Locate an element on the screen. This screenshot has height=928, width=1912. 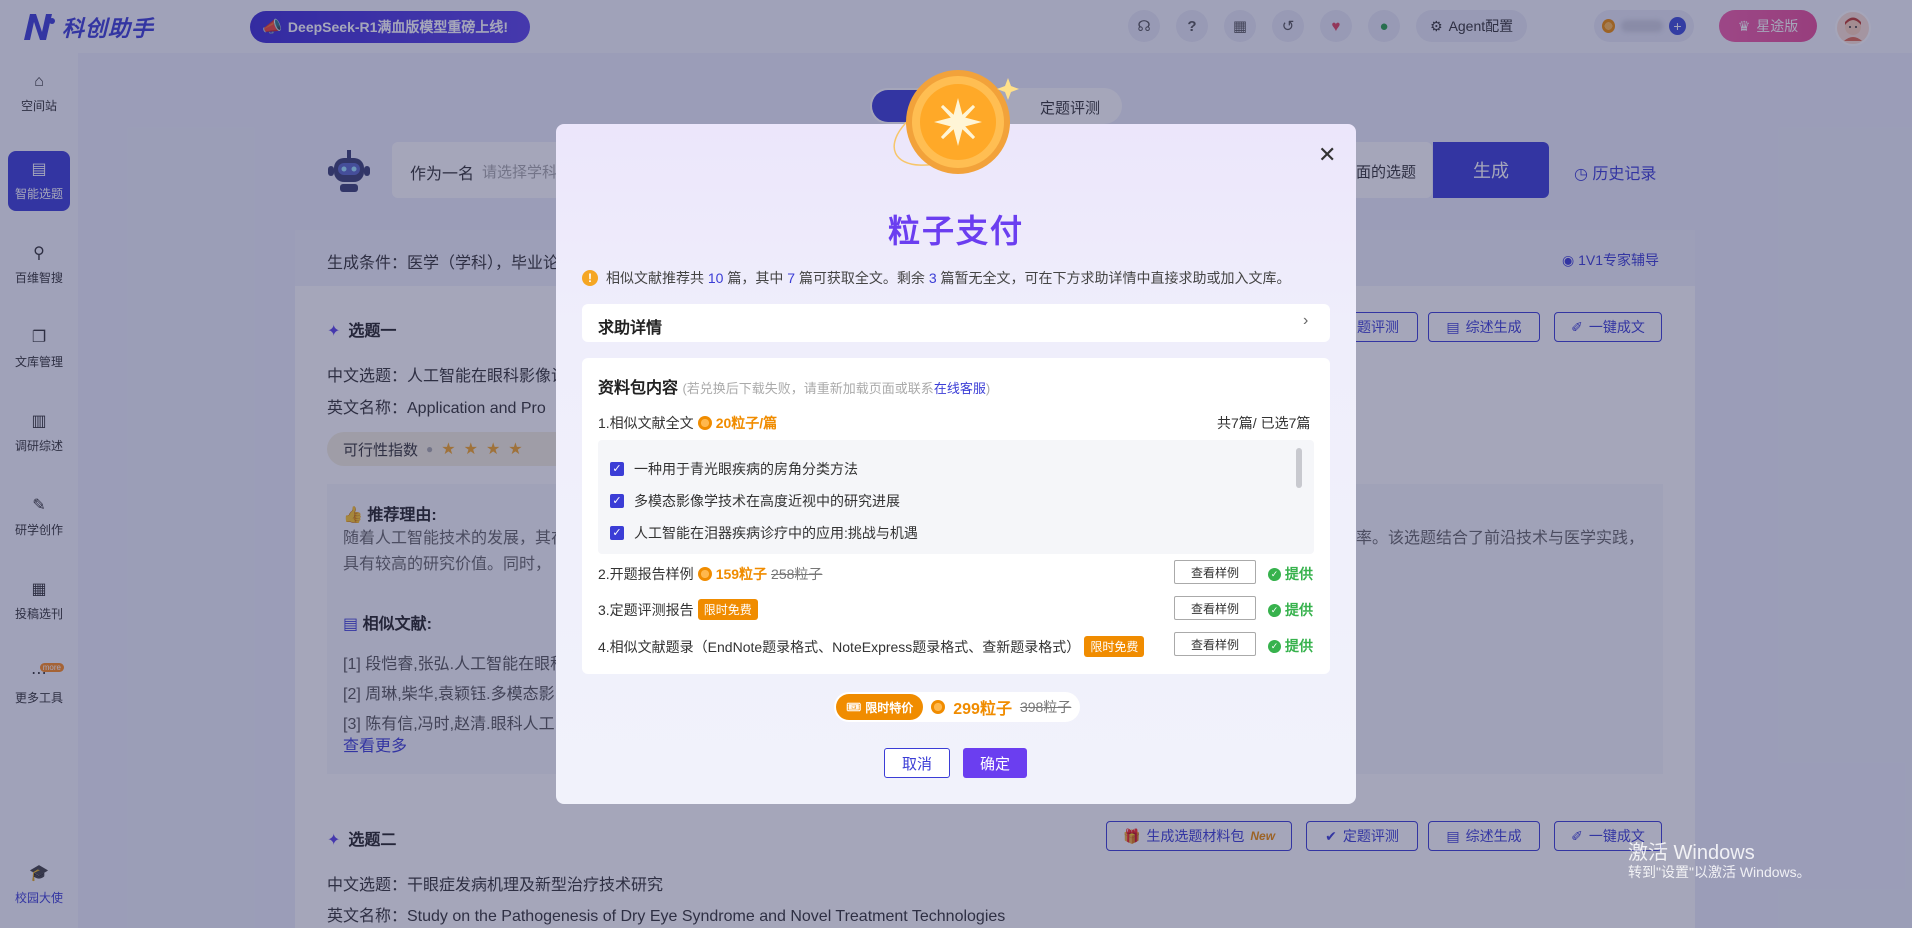
windows-activation-title: 激活 Windows is located at coordinates (1691, 853).